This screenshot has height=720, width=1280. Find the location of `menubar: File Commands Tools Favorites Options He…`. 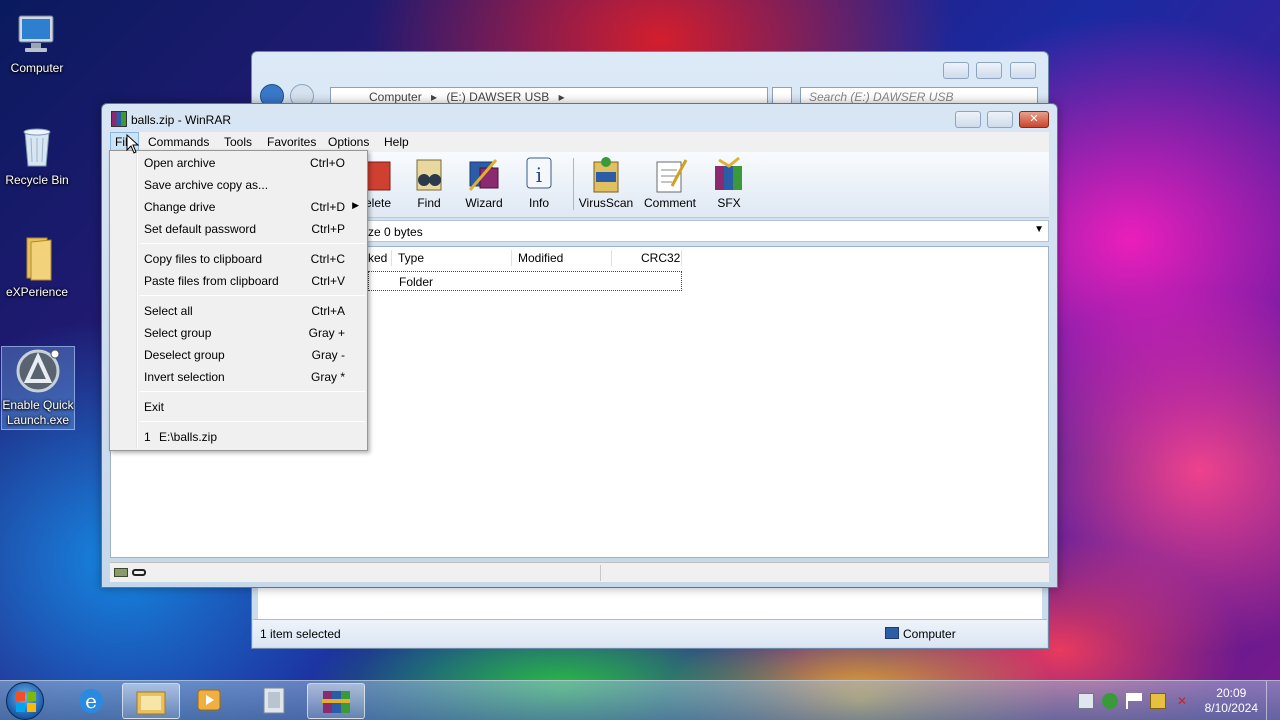

menubar: File Commands Tools Favorites Options He… is located at coordinates (579, 142).